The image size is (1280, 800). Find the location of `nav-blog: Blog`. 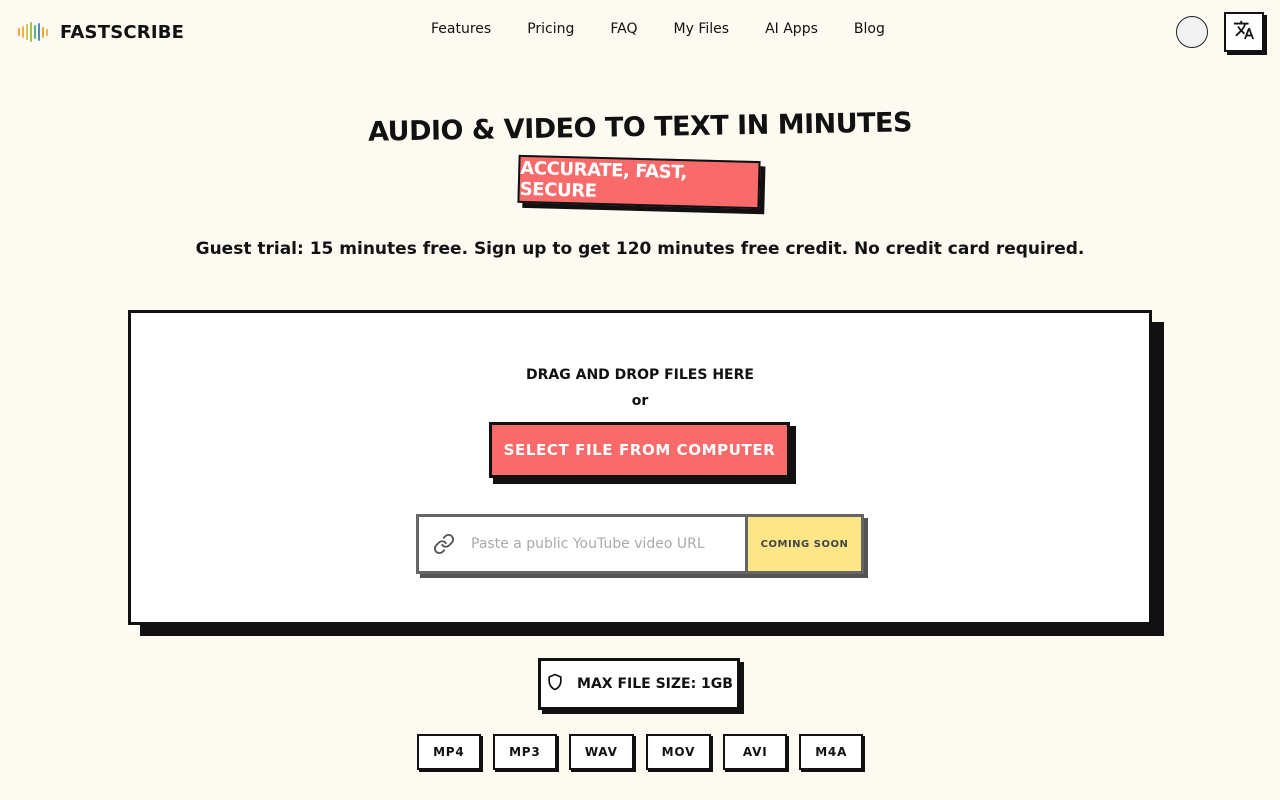

nav-blog: Blog is located at coordinates (869, 32).